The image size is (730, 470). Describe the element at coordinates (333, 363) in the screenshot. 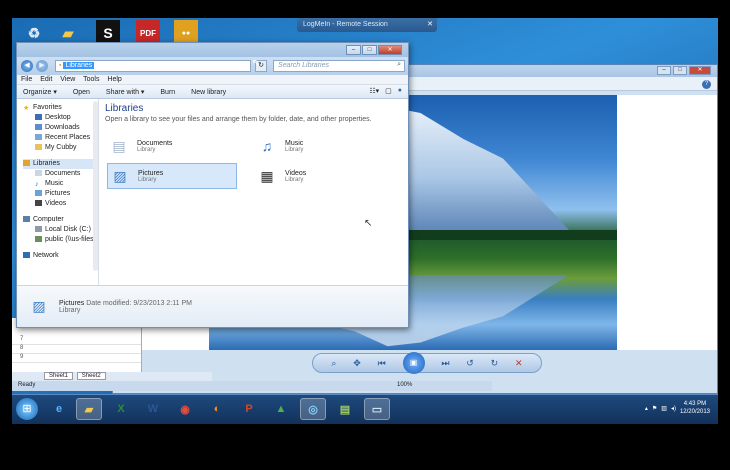

I see `zoom-icon: ⌕` at that location.